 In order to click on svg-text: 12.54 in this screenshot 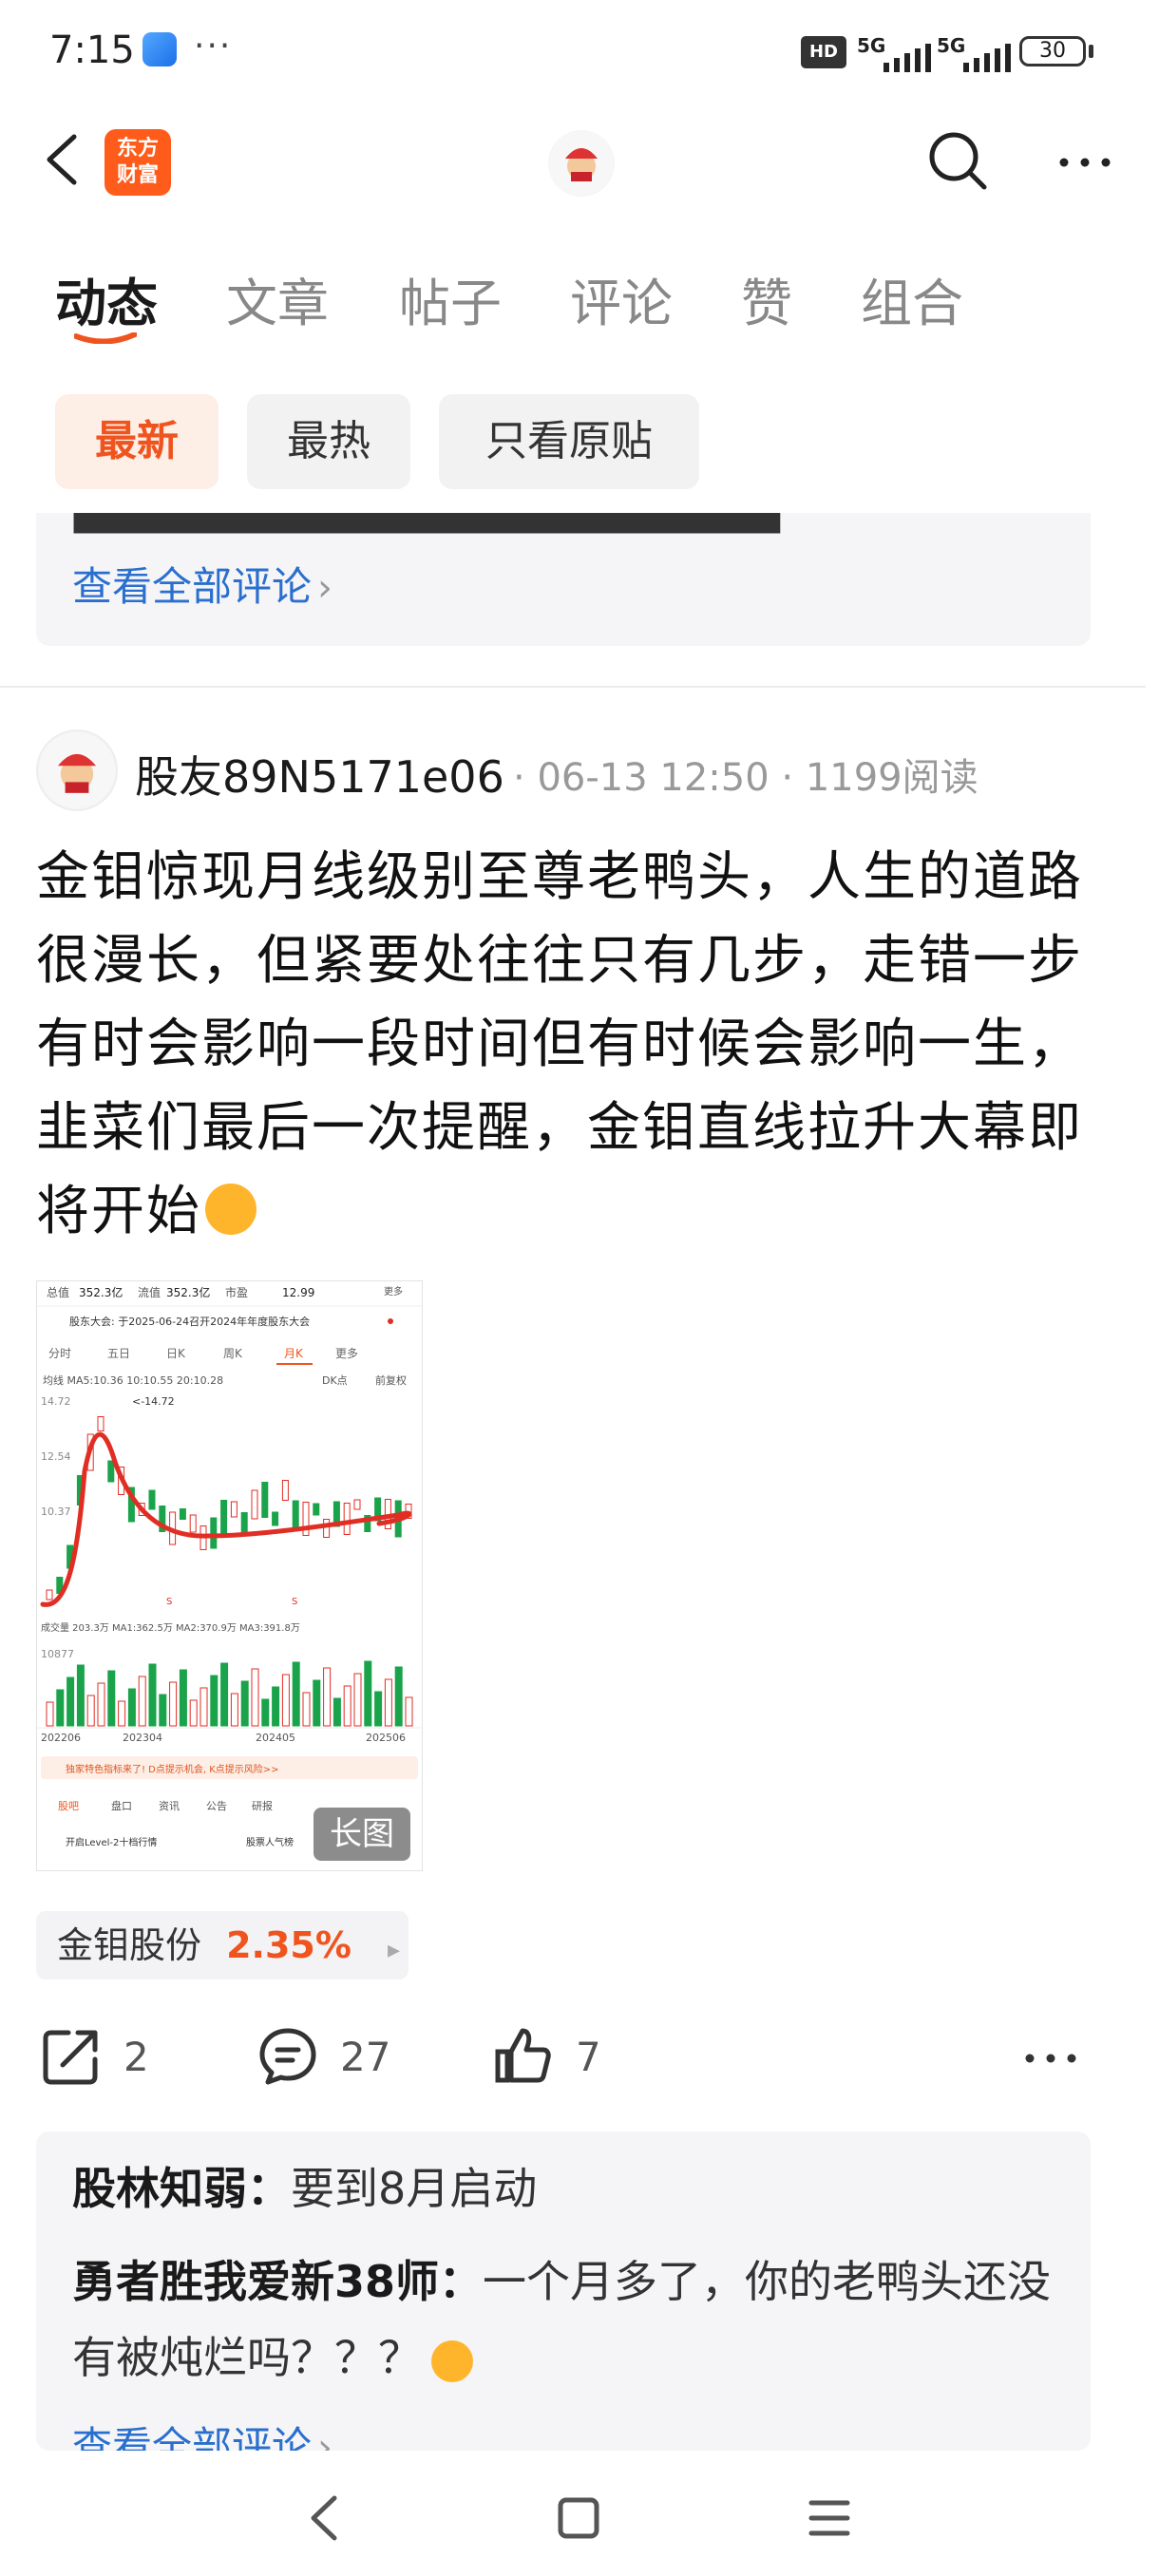, I will do `click(56, 1456)`.